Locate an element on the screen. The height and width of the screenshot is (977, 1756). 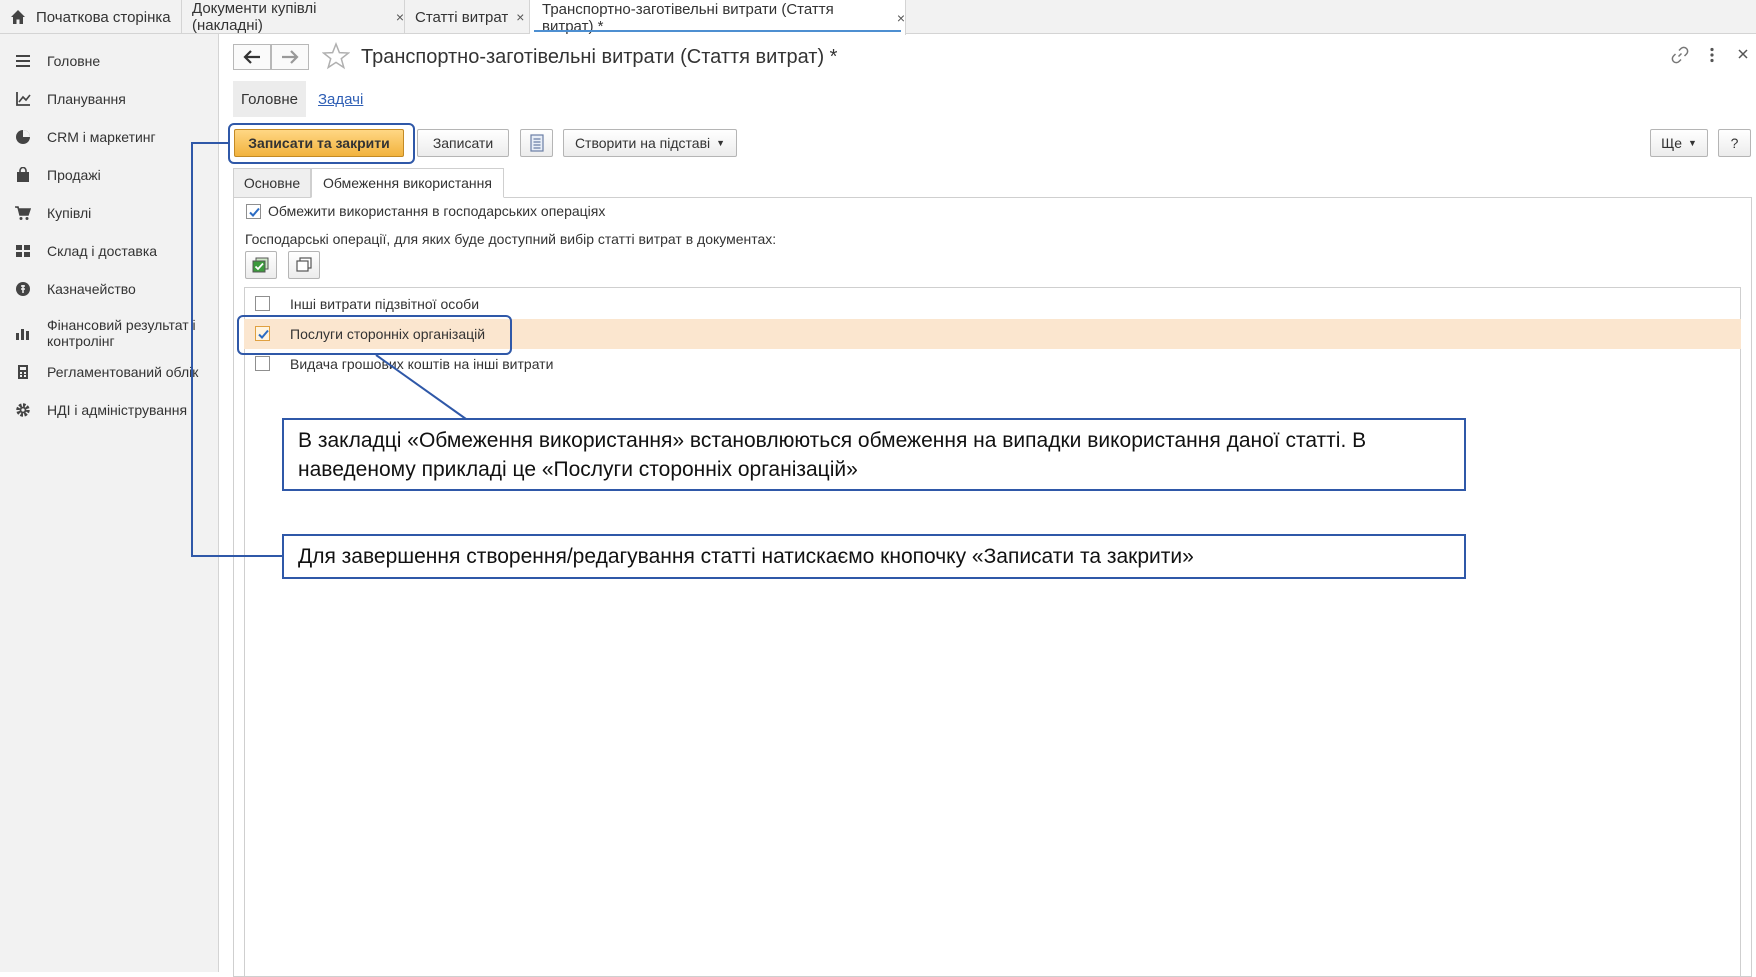
tab-label: Документи купівлі (накладні) is located at coordinates (254, 17).